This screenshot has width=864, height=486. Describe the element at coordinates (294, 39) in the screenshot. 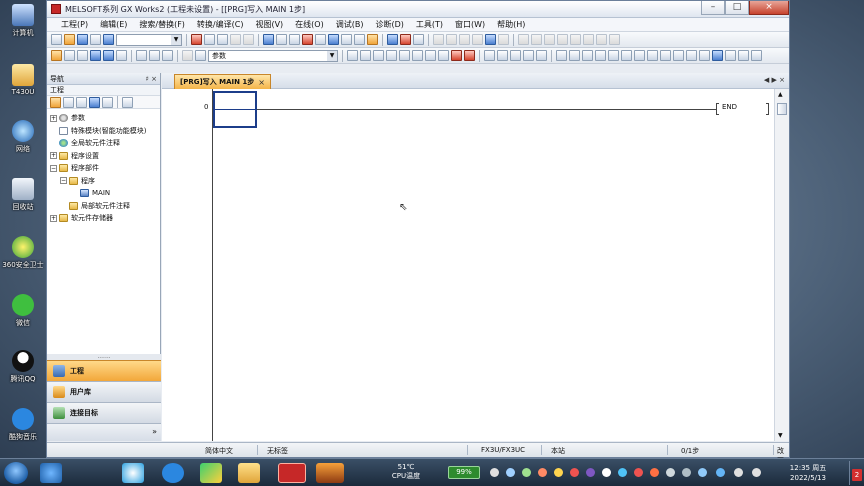

I see `read-plc-icon` at that location.